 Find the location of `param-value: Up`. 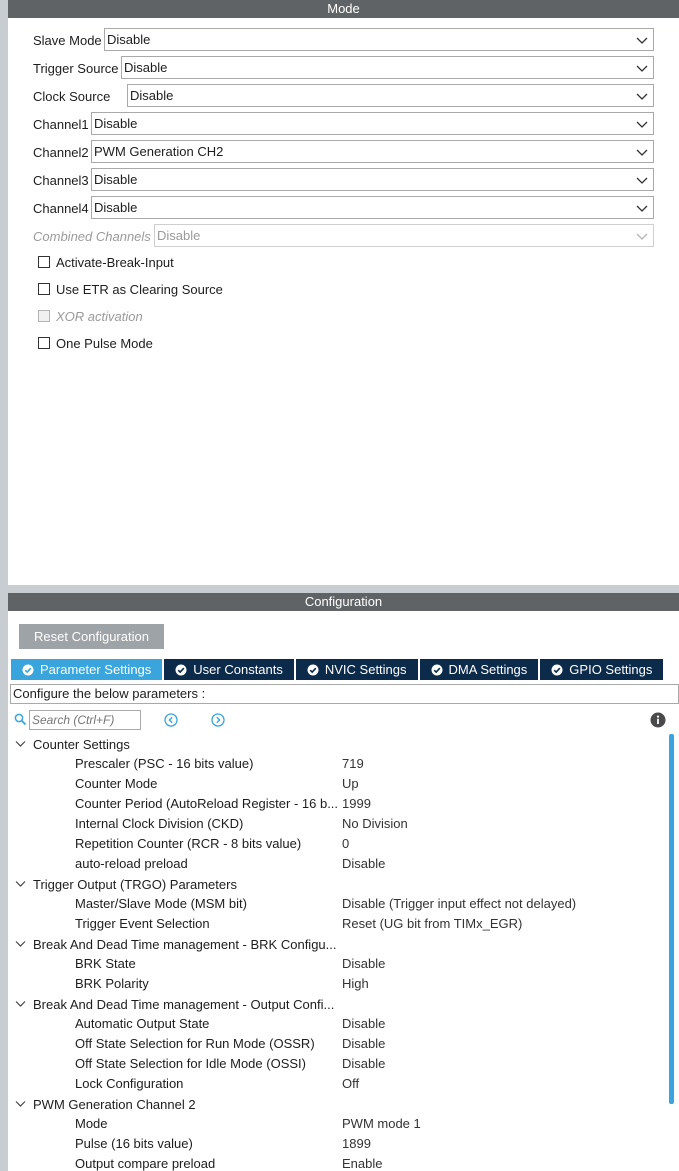

param-value: Up is located at coordinates (350, 783).